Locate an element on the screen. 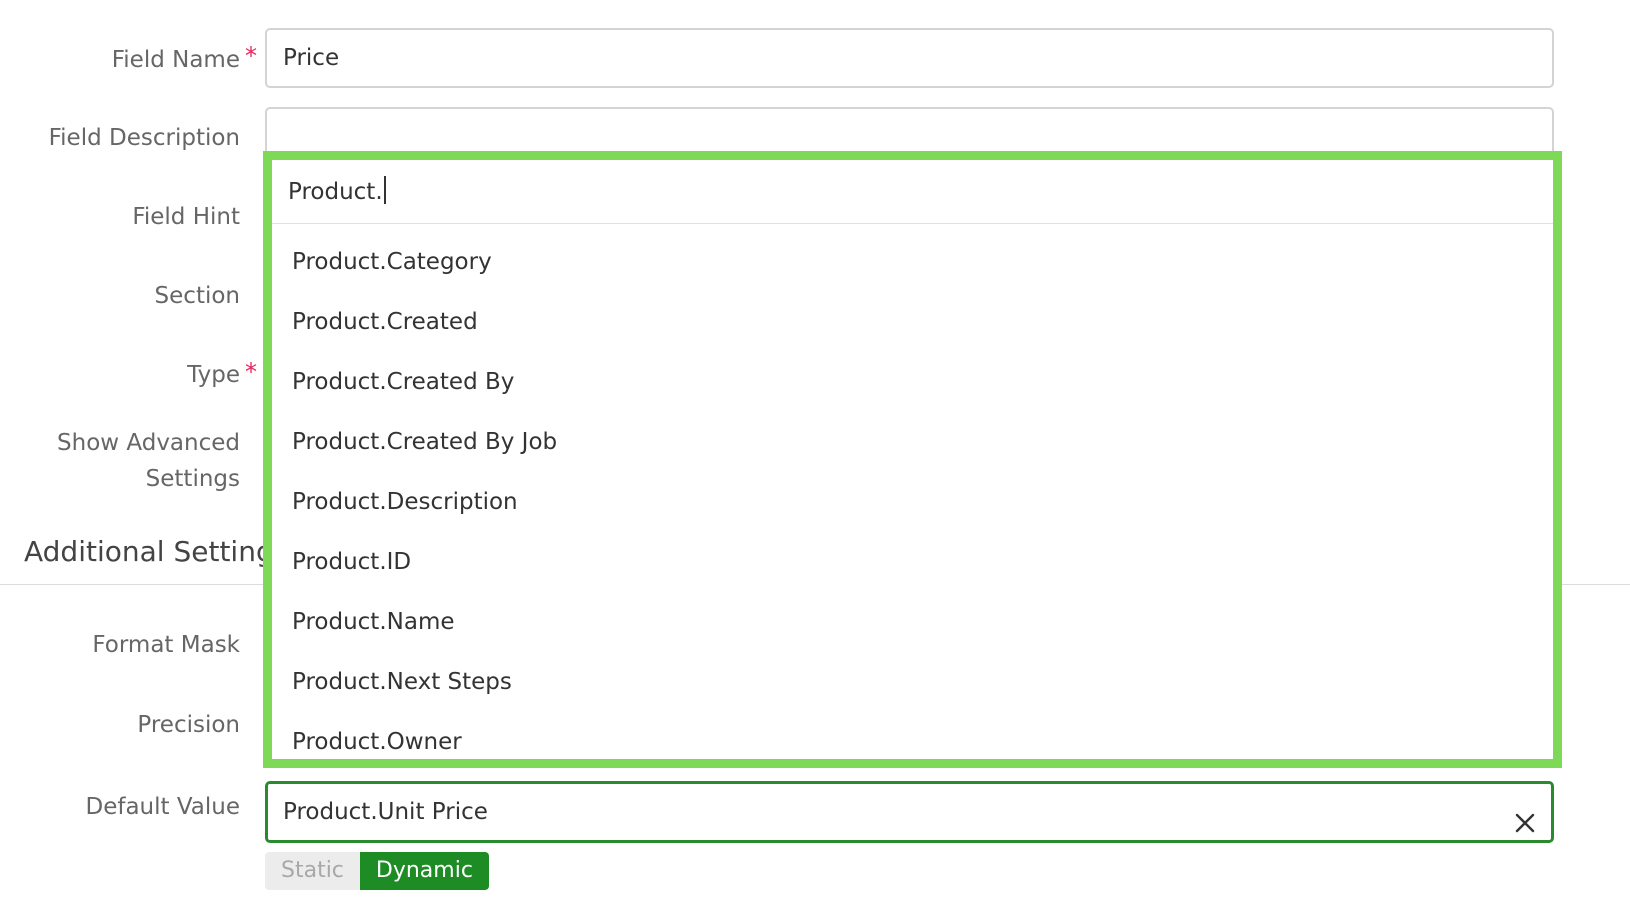 The image size is (1630, 906). field-name-label: Field Name is located at coordinates (175, 60).